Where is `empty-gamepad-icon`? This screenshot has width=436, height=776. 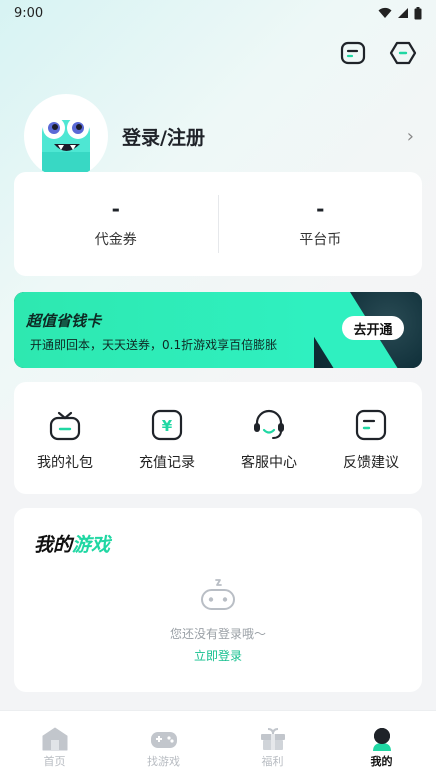
empty-gamepad-icon is located at coordinates (218, 594).